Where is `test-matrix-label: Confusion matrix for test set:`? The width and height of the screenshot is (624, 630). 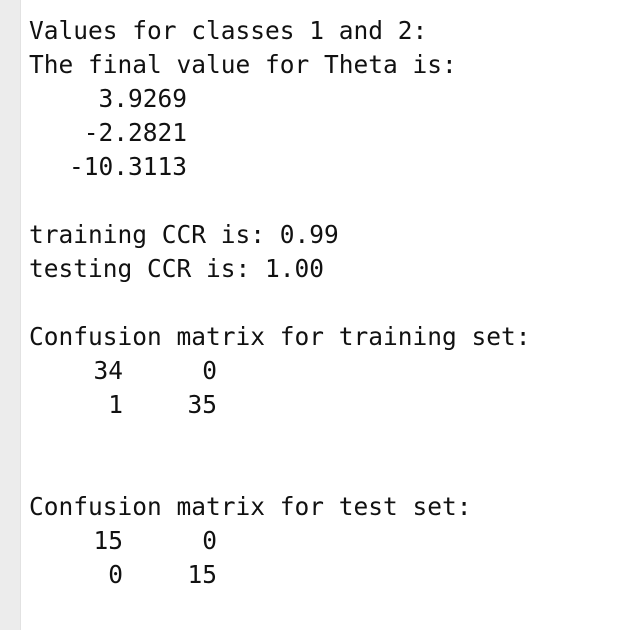 test-matrix-label: Confusion matrix for test set: is located at coordinates (250, 506).